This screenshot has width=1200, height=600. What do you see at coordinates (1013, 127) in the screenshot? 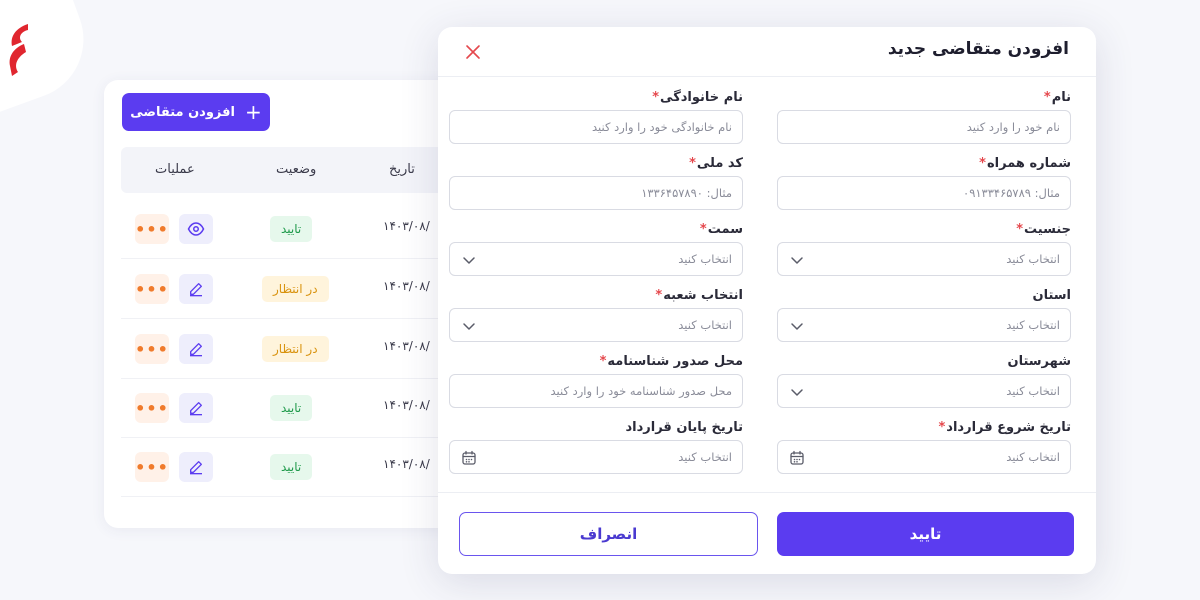
I see `first-name-placeholder: نام خود را وارد کنید` at bounding box center [1013, 127].